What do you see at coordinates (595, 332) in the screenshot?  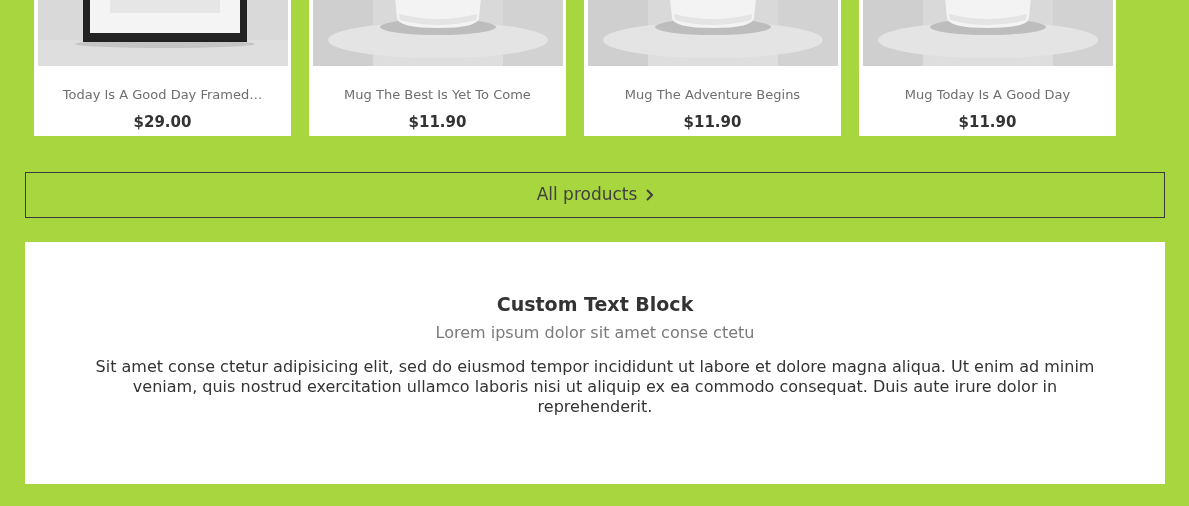 I see `text-block-subtitle: Lorem ipsum dolor sit amet conse ctetu` at bounding box center [595, 332].